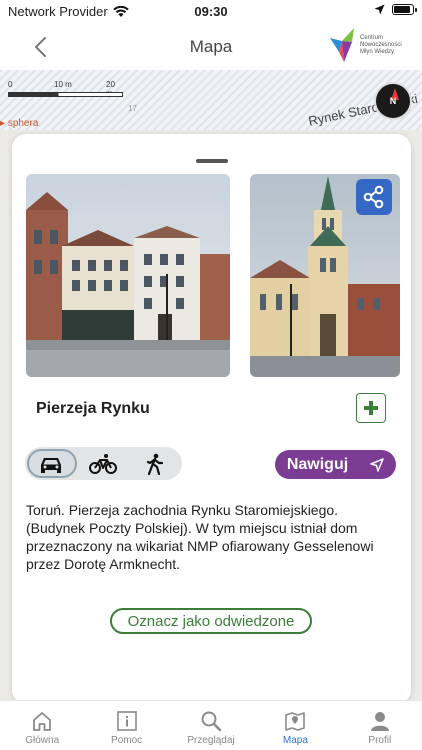 The height and width of the screenshot is (750, 422). I want to click on tab-profile: Profil, so click(380, 725).